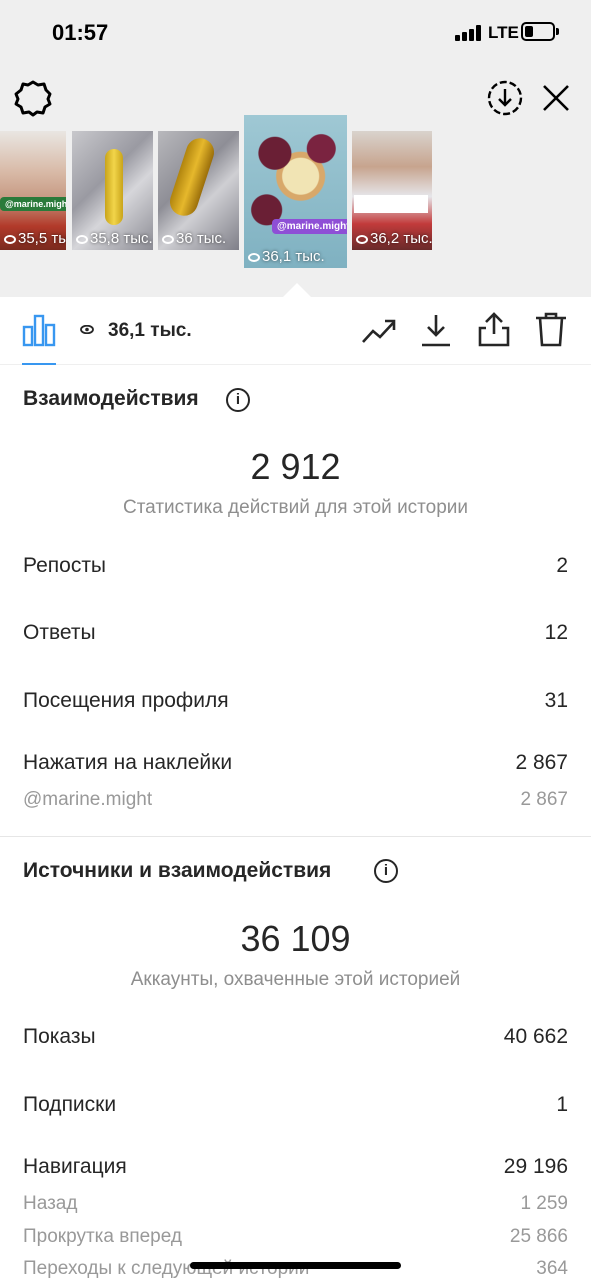  Describe the element at coordinates (535, 1166) in the screenshot. I see `stat-value: 29 196` at that location.